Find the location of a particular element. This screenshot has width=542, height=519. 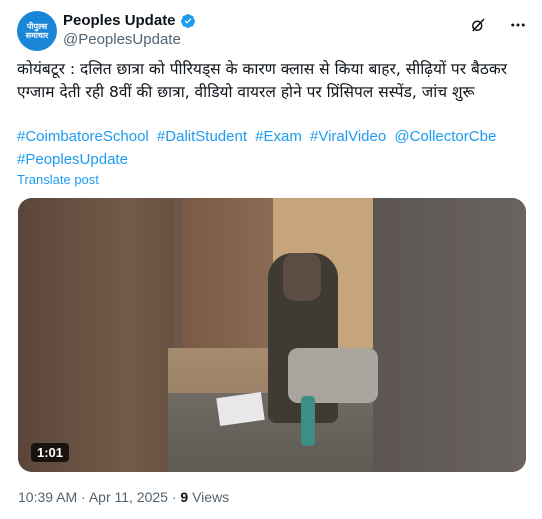

hashtag-link: #DalitStudent is located at coordinates (202, 136).